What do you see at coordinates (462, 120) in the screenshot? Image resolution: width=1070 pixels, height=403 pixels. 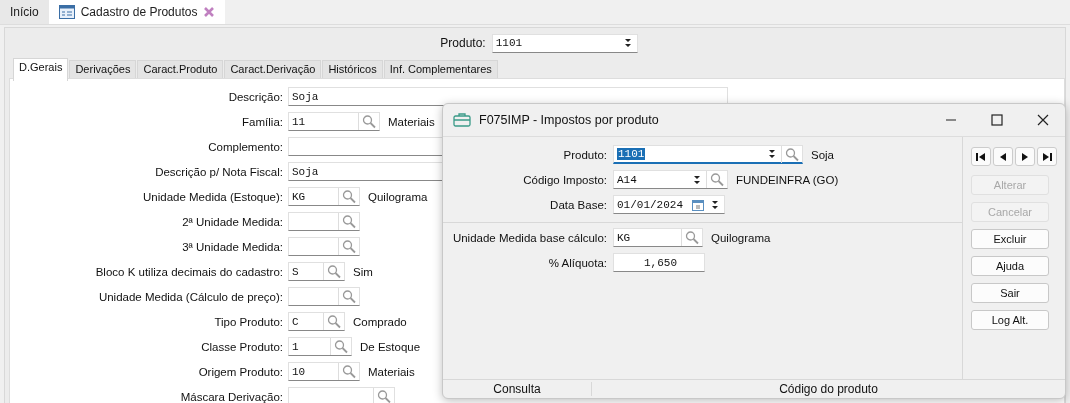 I see `briefcase-icon` at bounding box center [462, 120].